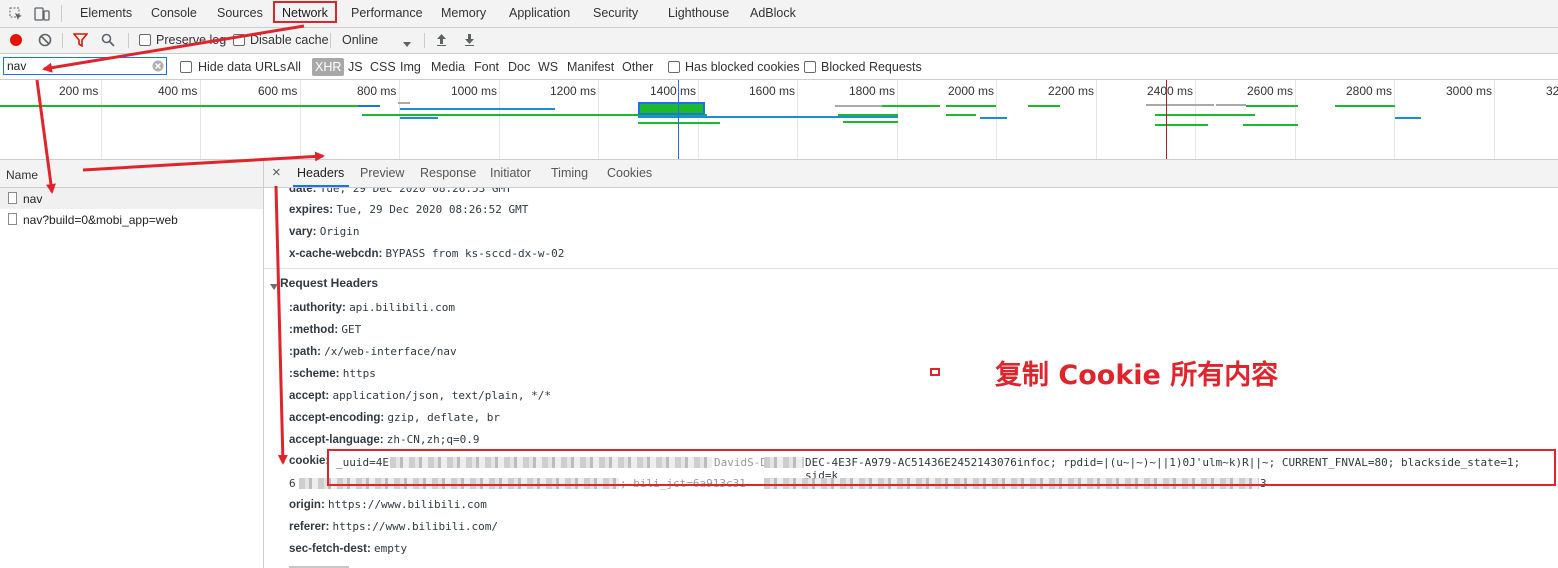  I want to click on tab-response: Response, so click(448, 173).